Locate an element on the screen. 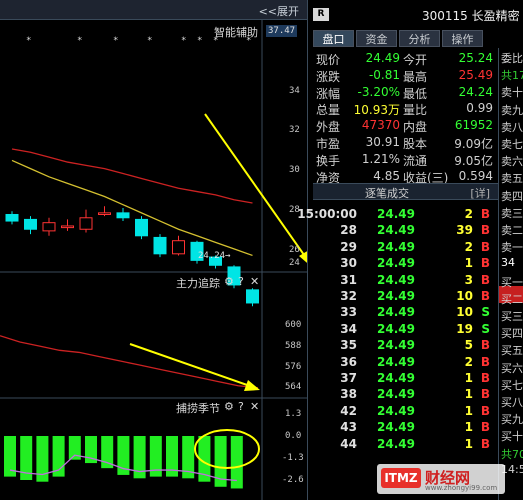 Image resolution: width=523 pixels, height=500 pixels. quote-value: 10.93万 is located at coordinates (376, 110).